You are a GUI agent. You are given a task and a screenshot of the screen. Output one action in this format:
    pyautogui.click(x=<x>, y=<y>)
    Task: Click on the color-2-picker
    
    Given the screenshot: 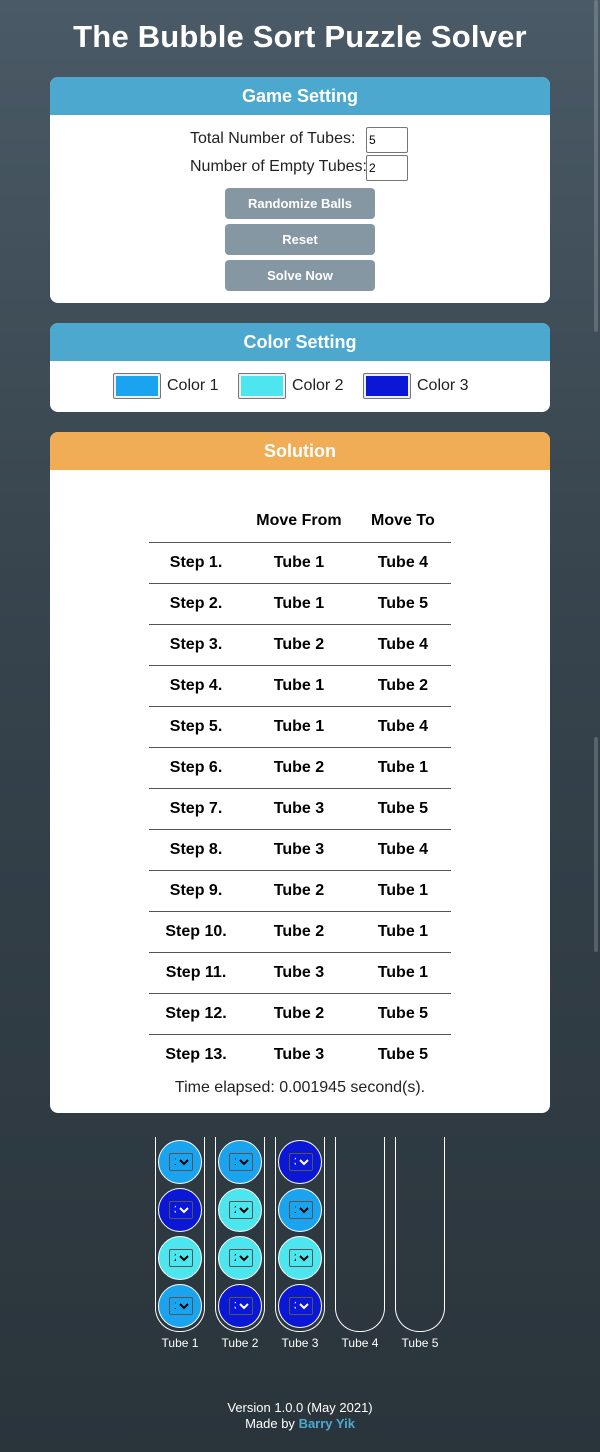 What is the action you would take?
    pyautogui.click(x=262, y=386)
    